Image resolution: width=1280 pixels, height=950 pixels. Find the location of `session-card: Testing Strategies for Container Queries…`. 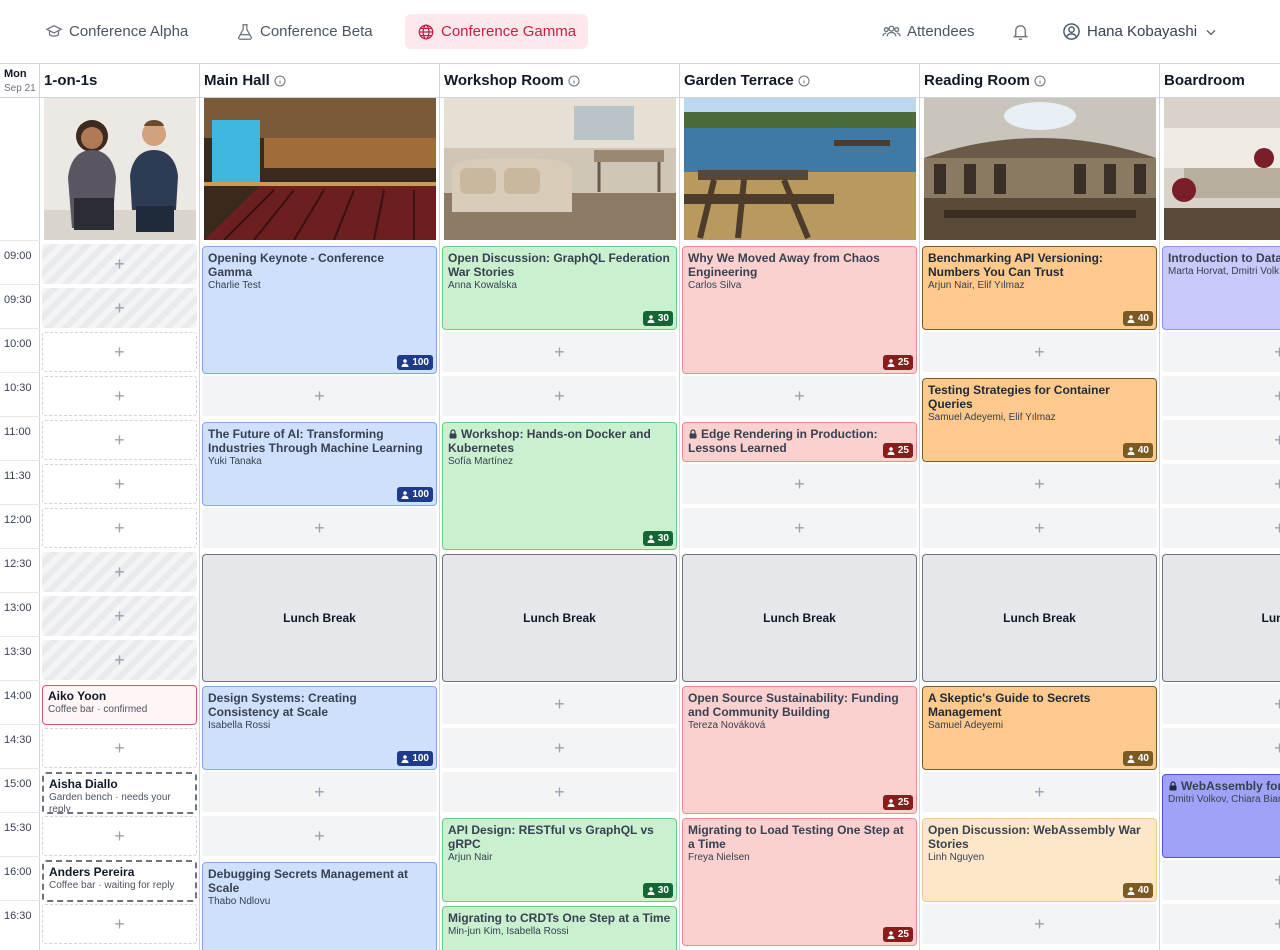

session-card: Testing Strategies for Container Queries… is located at coordinates (1039, 420).